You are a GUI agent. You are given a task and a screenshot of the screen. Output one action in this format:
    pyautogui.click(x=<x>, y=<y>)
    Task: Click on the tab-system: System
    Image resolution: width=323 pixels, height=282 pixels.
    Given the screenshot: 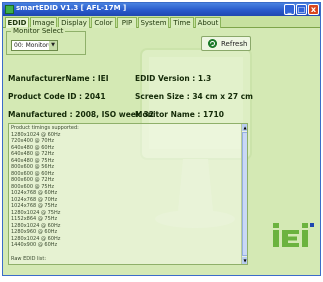 What is the action you would take?
    pyautogui.click(x=153, y=22)
    